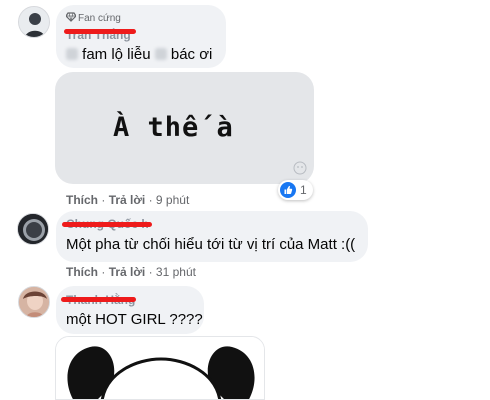 This screenshot has height=400, width=490. What do you see at coordinates (173, 127) in the screenshot?
I see `sticker-caption: À thế à` at bounding box center [173, 127].